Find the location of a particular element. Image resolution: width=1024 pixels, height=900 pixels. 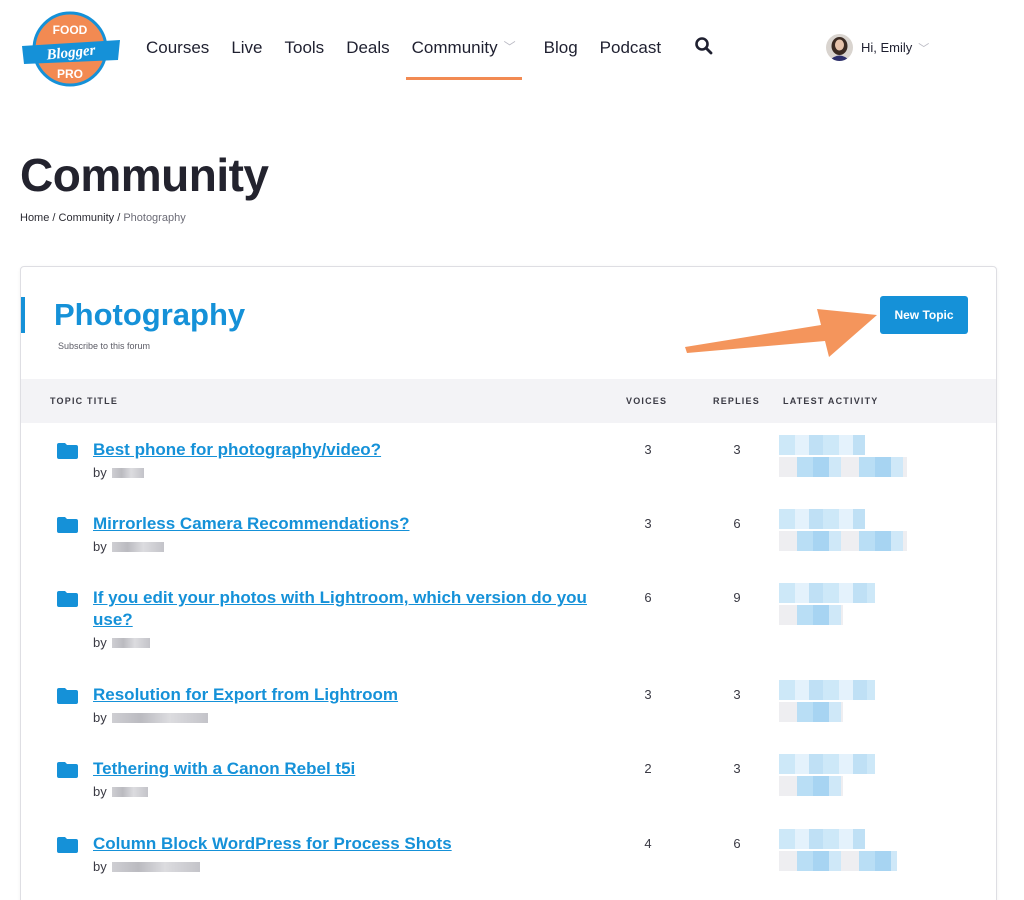

breadcrumb-home: Home is located at coordinates (34, 218).